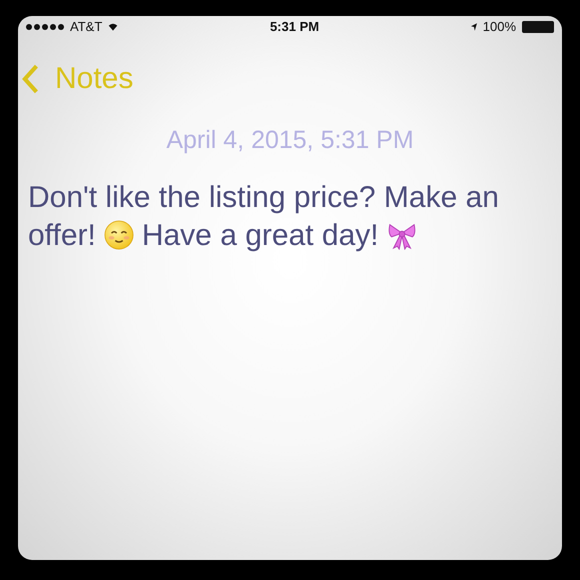  What do you see at coordinates (86, 27) in the screenshot?
I see `carrier-name: AT&T` at bounding box center [86, 27].